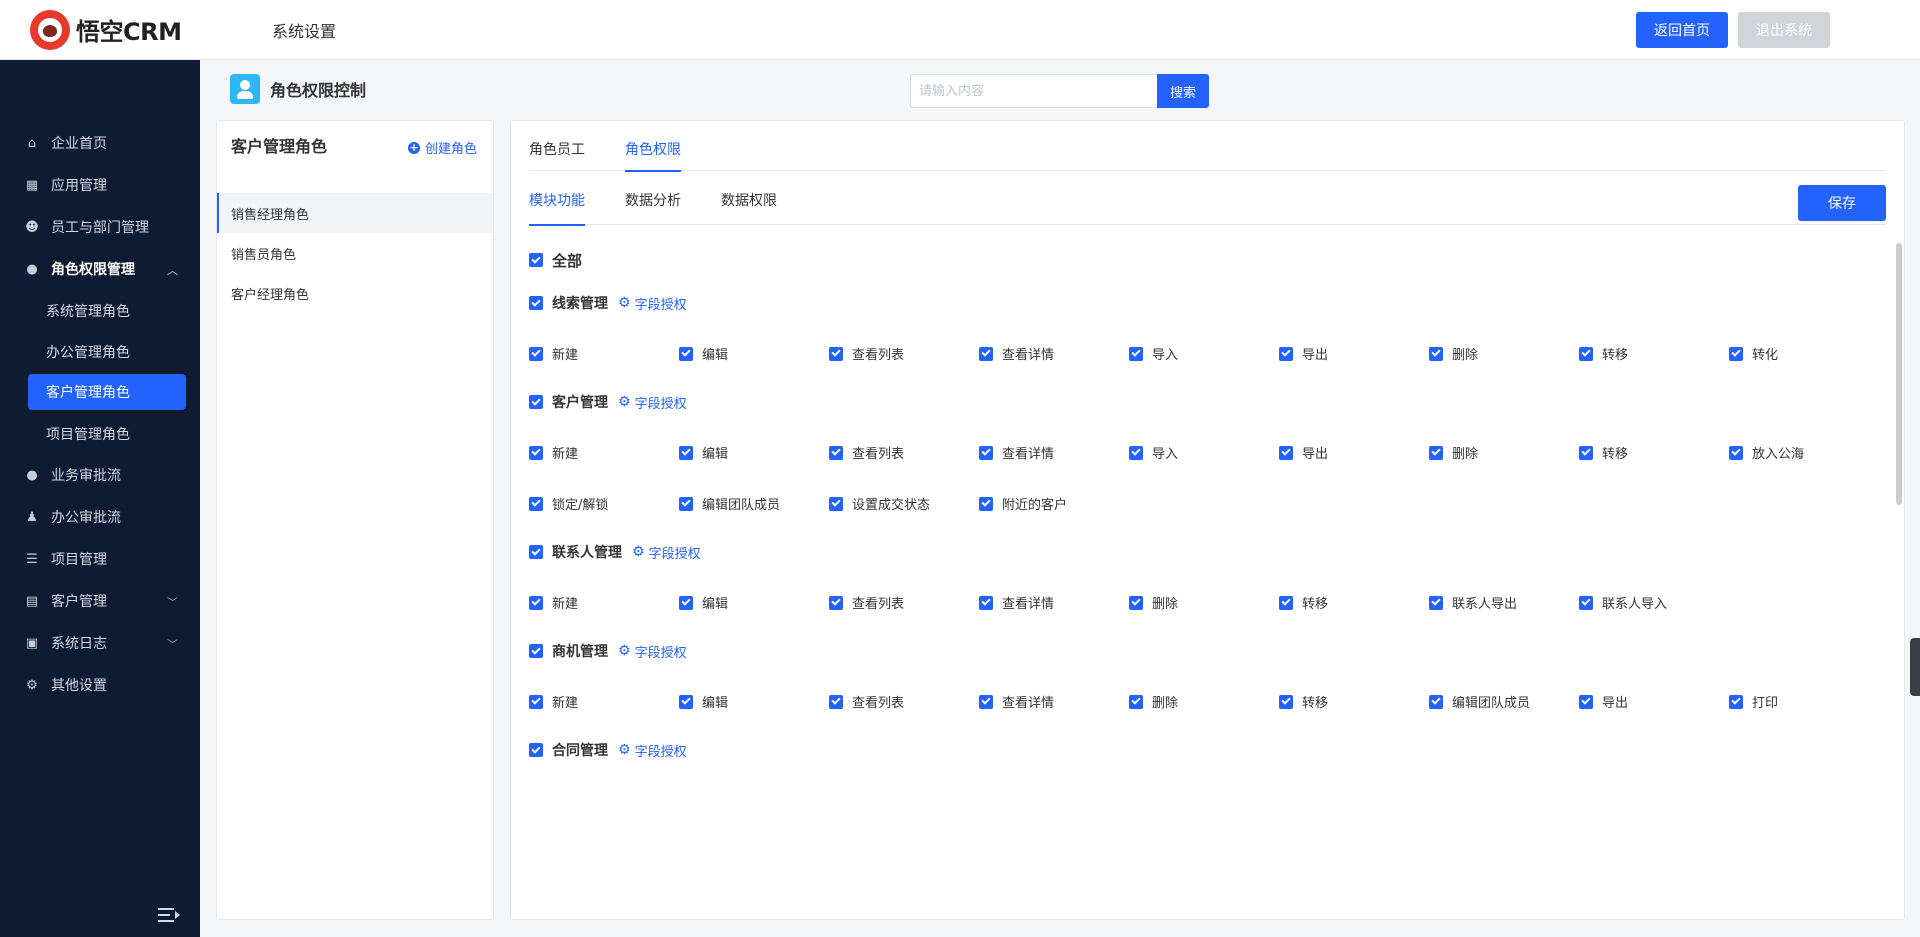  What do you see at coordinates (1504, 602) in the screenshot?
I see `permission-item: 联系人导出` at bounding box center [1504, 602].